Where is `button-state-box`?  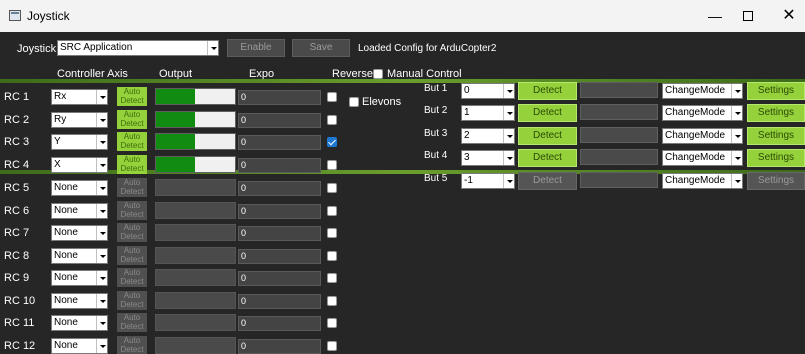 button-state-box is located at coordinates (619, 135).